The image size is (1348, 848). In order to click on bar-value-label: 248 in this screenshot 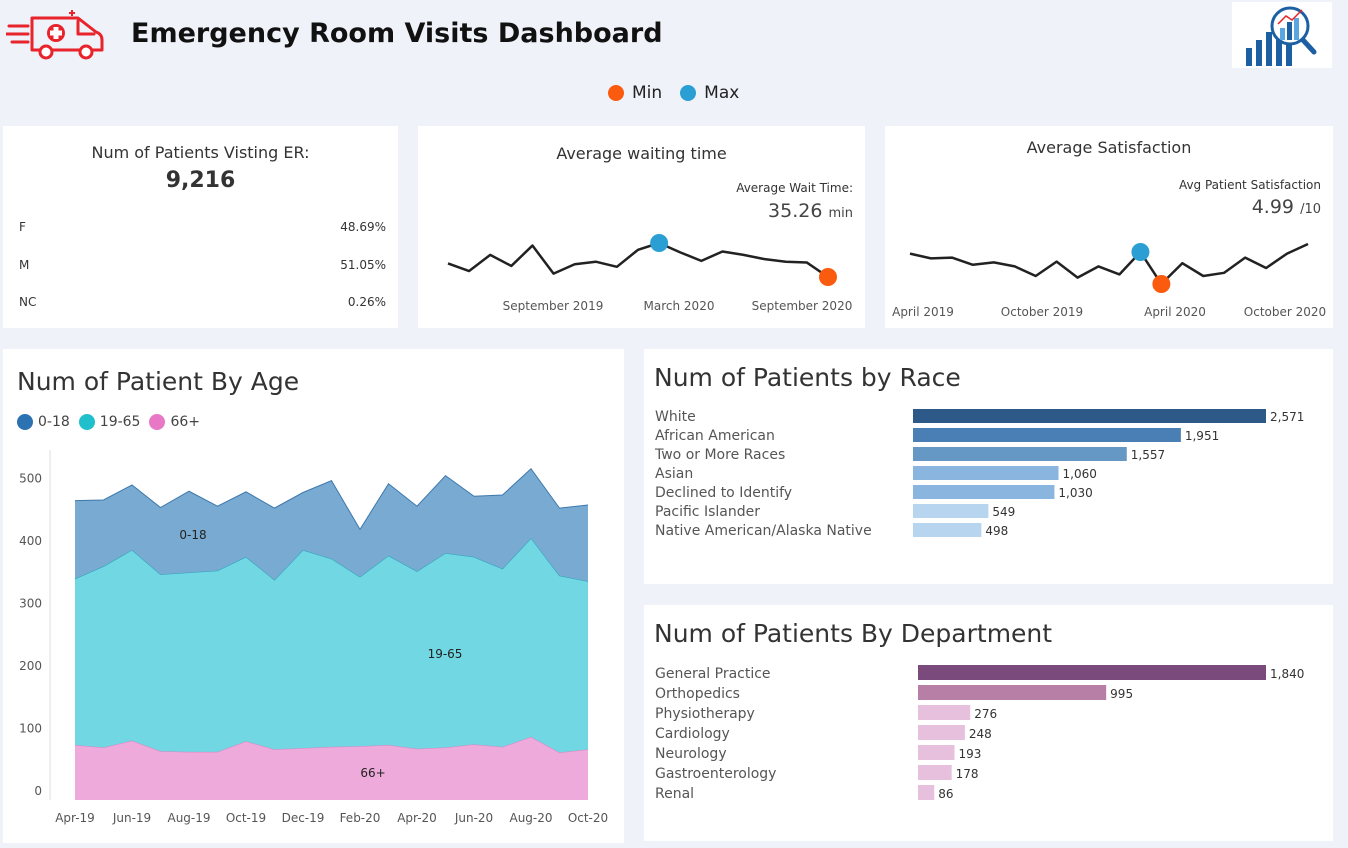, I will do `click(980, 734)`.